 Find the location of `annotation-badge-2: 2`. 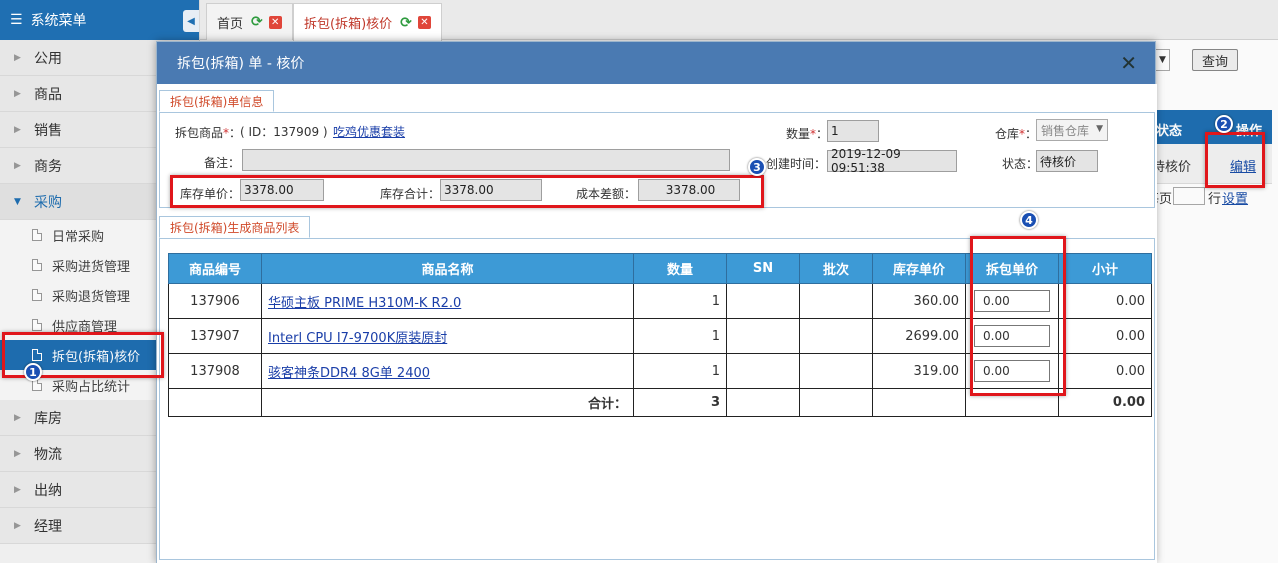

annotation-badge-2: 2 is located at coordinates (1224, 124).